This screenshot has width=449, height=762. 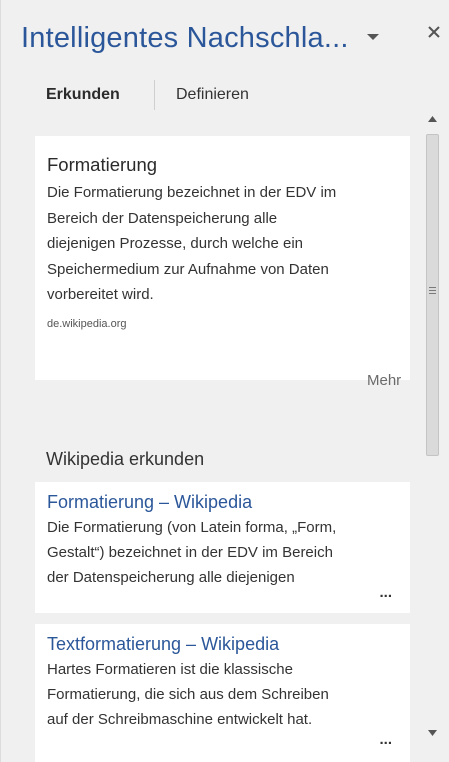 I want to click on tab-bar: Erkunden Definieren, so click(x=225, y=98).